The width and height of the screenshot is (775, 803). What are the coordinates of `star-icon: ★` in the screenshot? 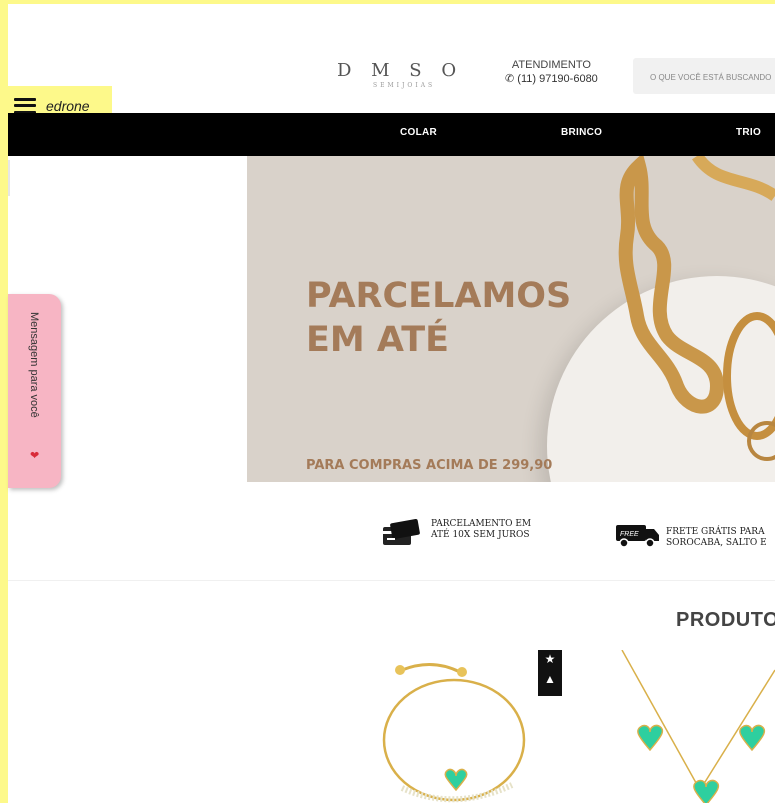 It's located at (550, 659).